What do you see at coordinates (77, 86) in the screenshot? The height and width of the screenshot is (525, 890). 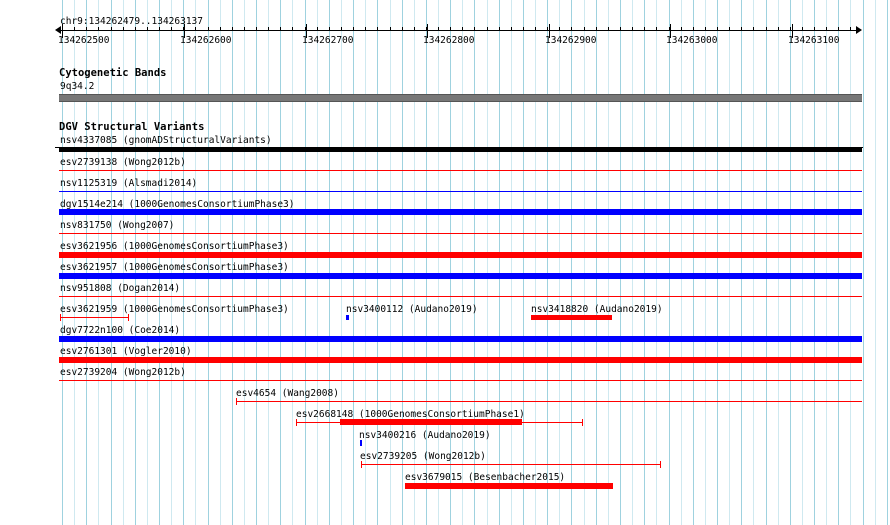 I see `cytoband-label: 9q34.2` at bounding box center [77, 86].